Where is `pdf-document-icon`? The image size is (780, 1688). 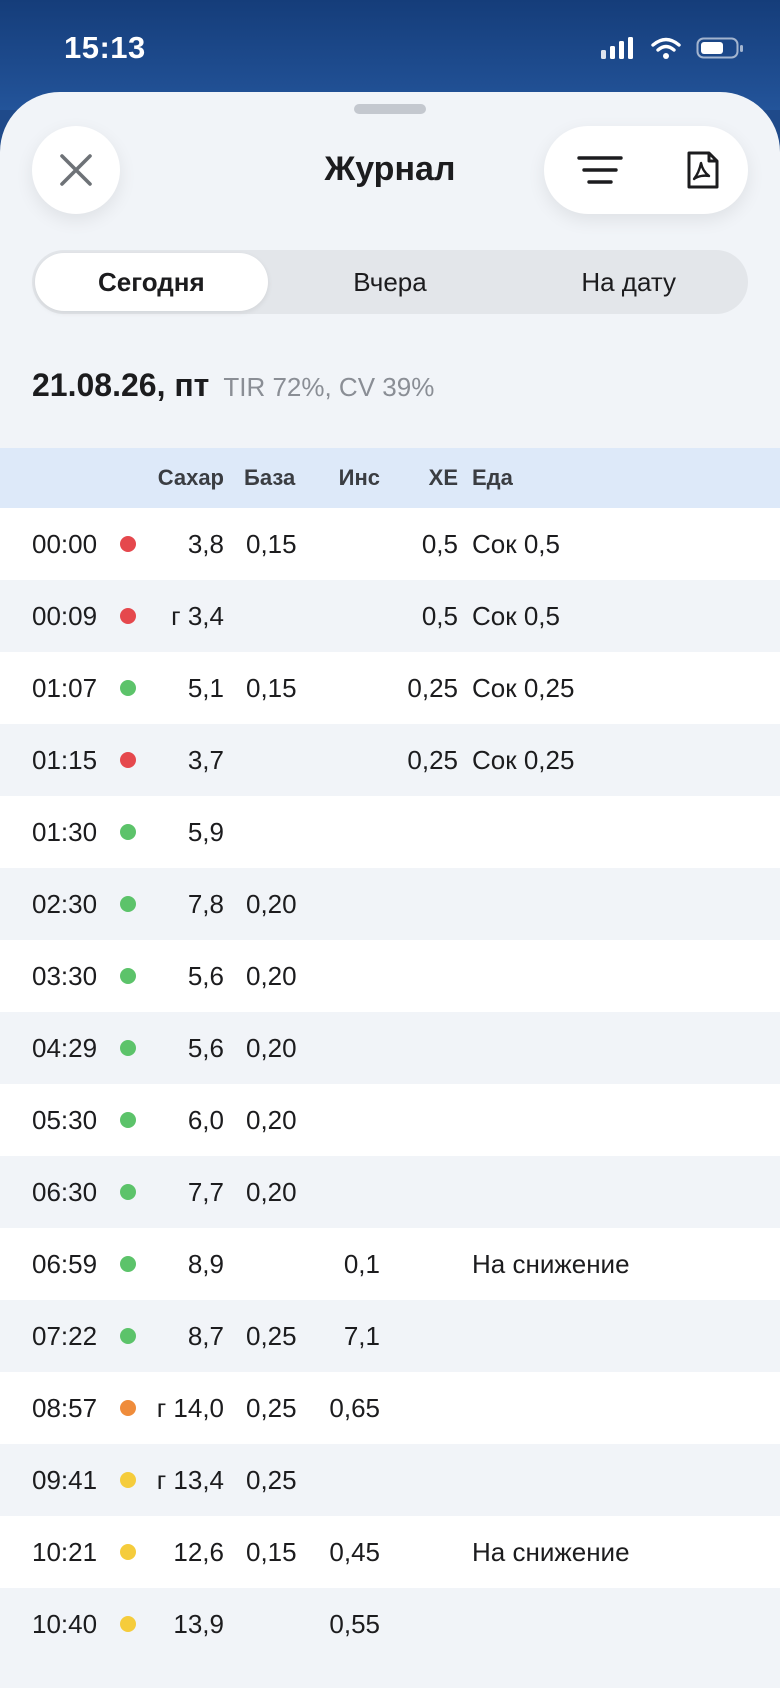
pdf-document-icon is located at coordinates (703, 170).